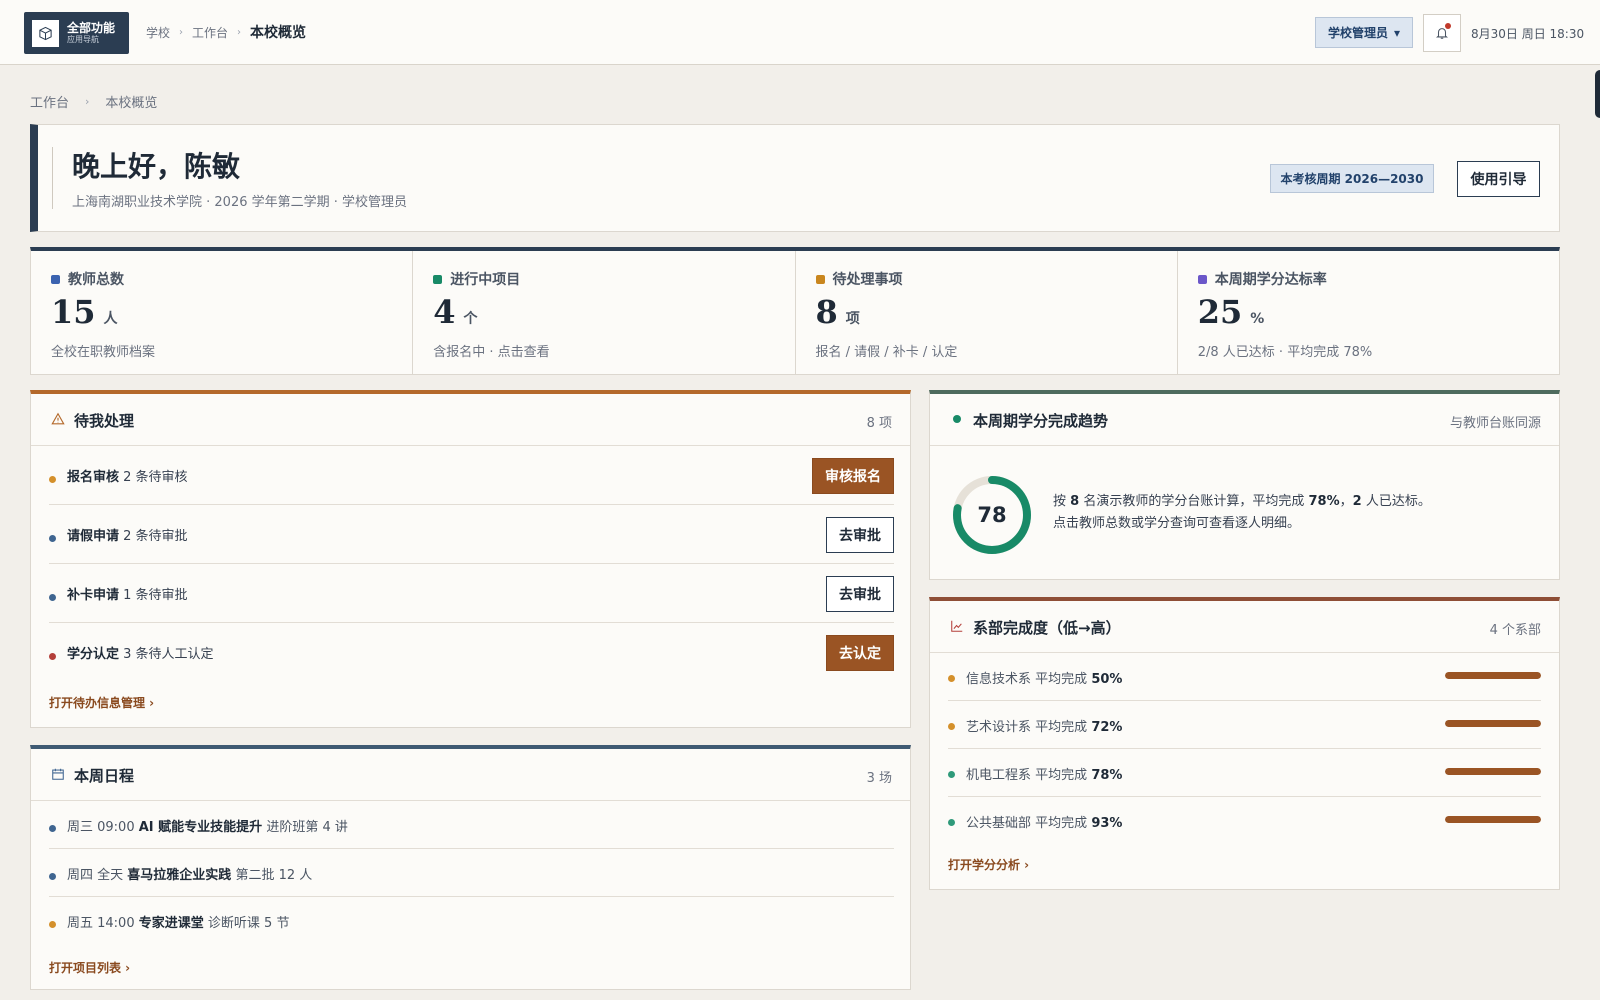 This screenshot has height=1000, width=1600. Describe the element at coordinates (999, 727) in the screenshot. I see `department-name: 艺术设计系` at that location.